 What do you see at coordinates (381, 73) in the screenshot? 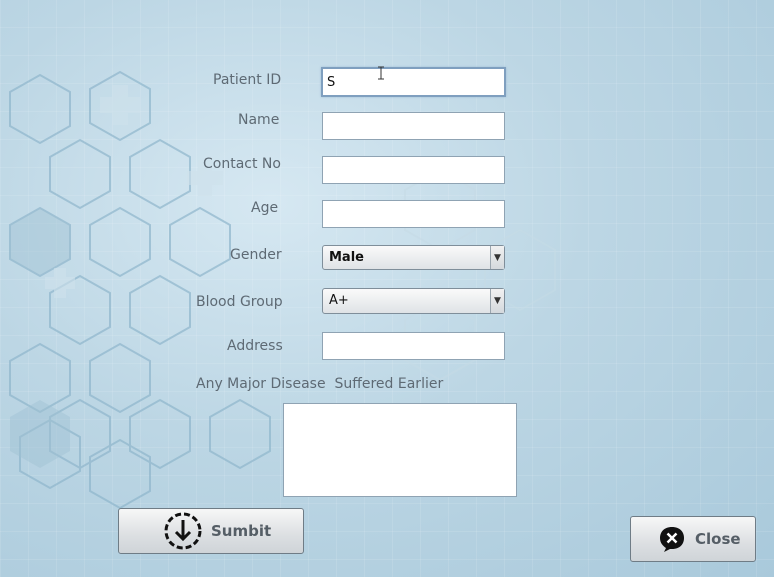
I see `text-cursor-icon` at bounding box center [381, 73].